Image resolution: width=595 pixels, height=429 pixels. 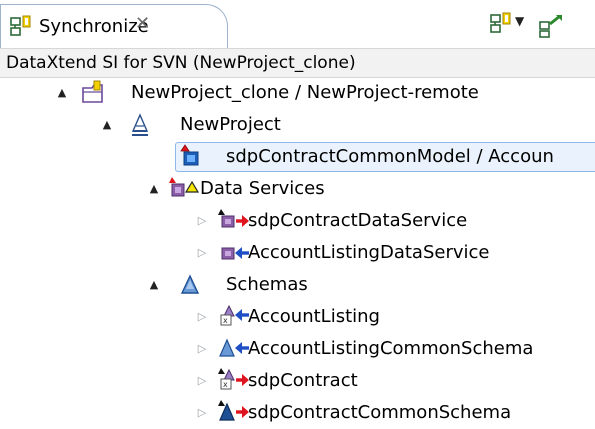 I want to click on tree-row-sdpcontract: ▷ x sdpContract, so click(x=297, y=381).